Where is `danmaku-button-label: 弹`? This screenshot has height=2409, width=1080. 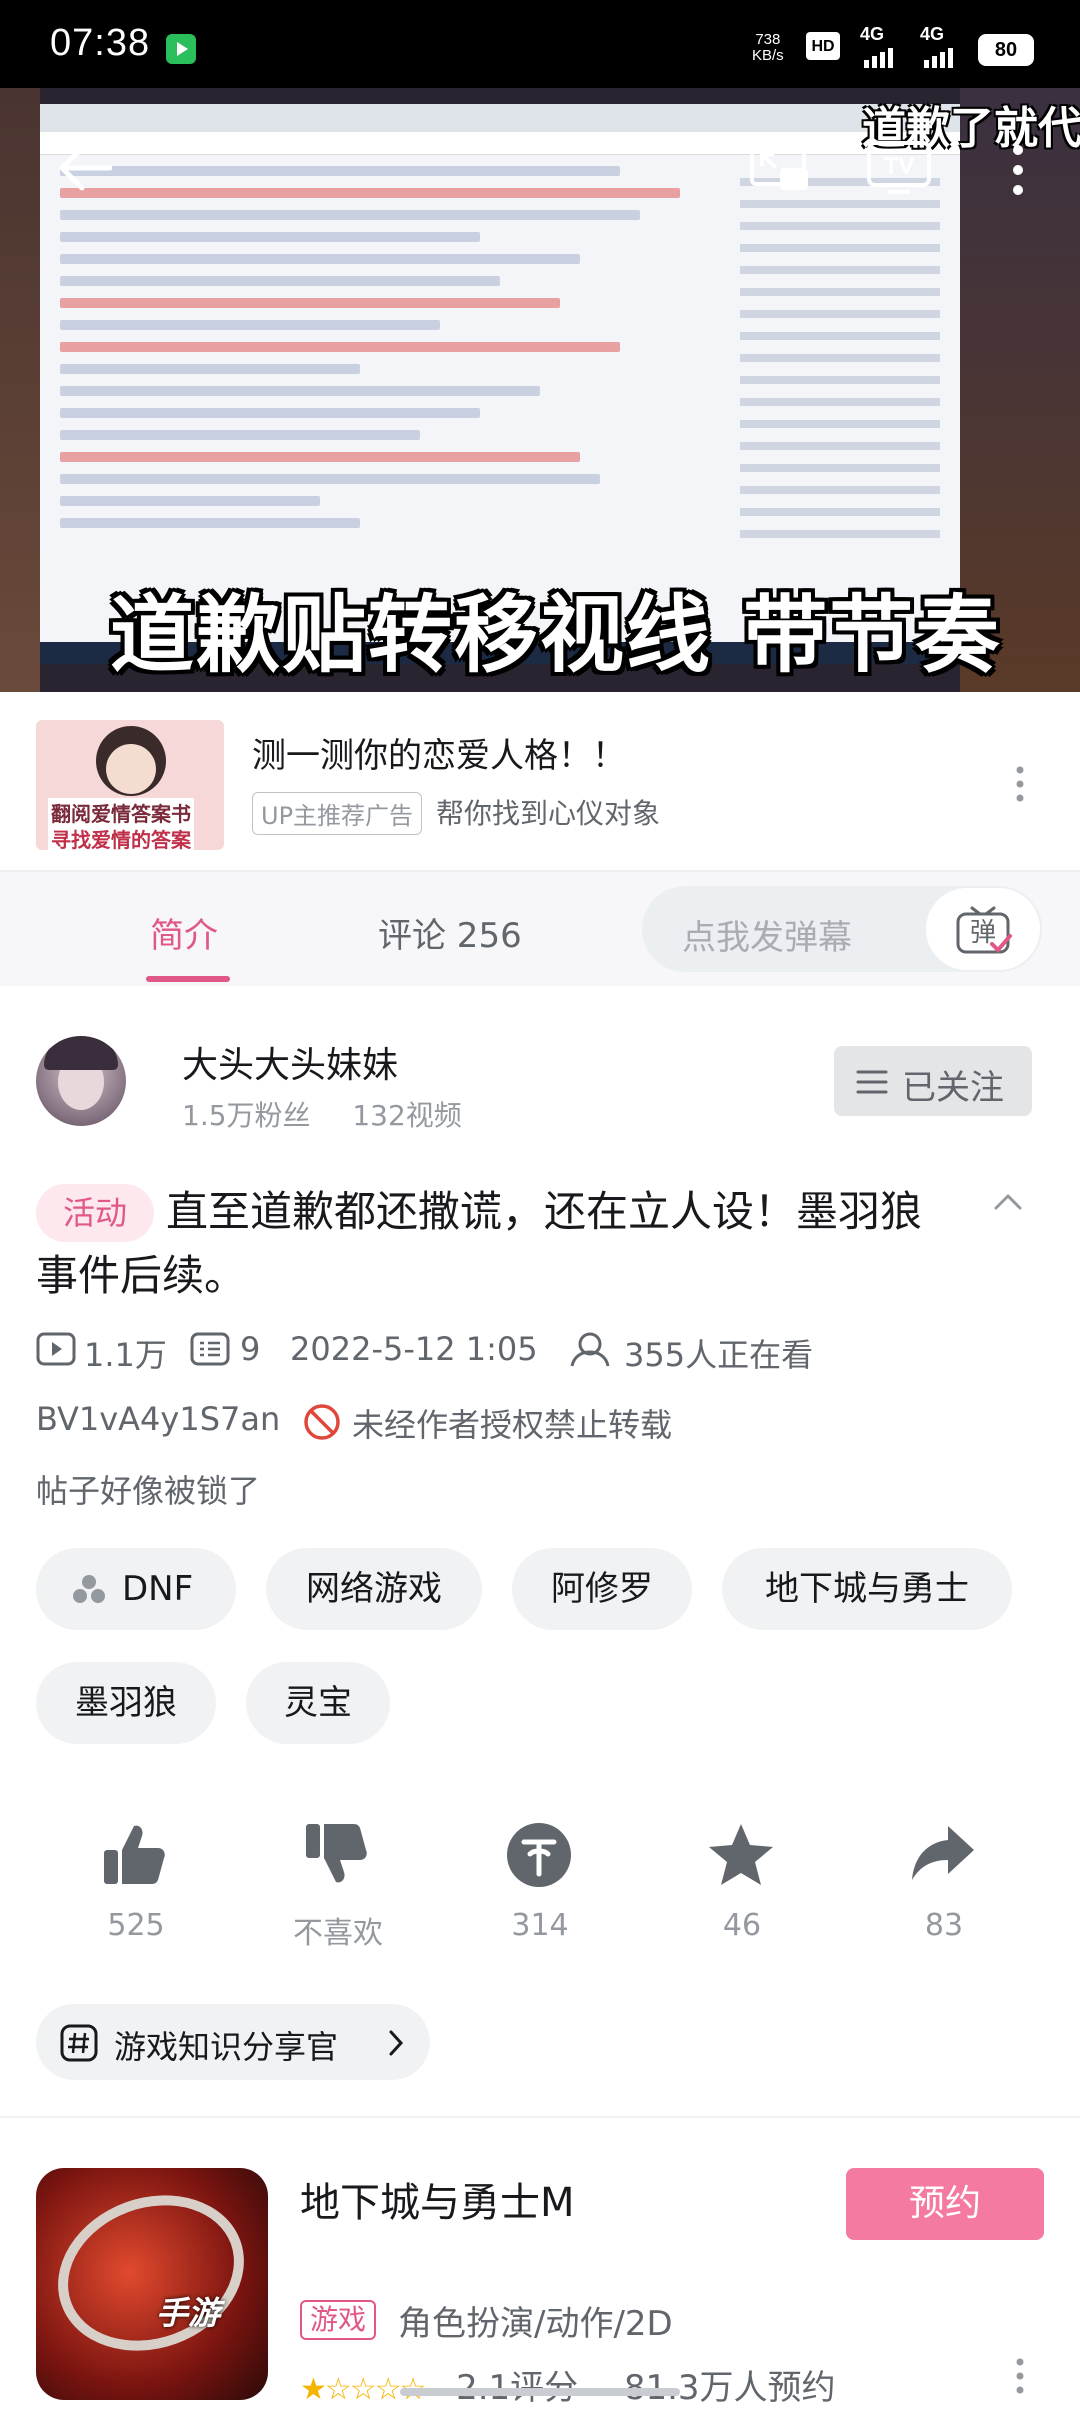 danmaku-button-label: 弹 is located at coordinates (983, 933).